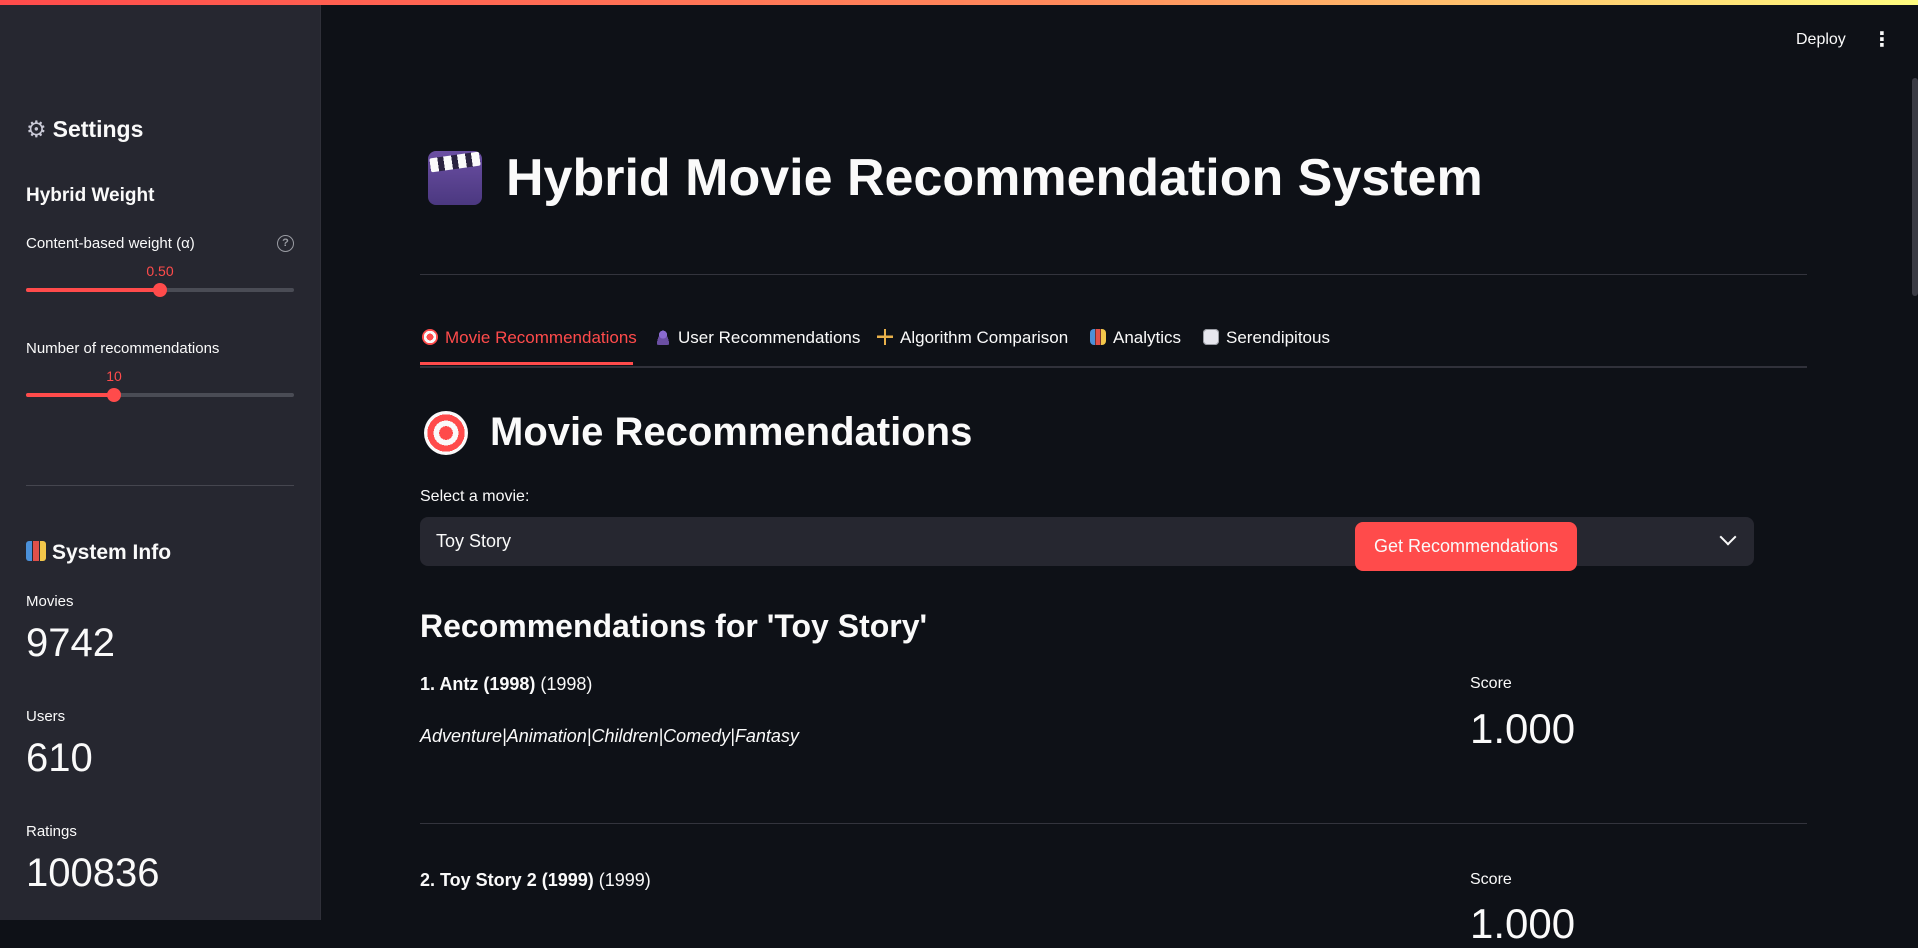 This screenshot has height=948, width=1918. What do you see at coordinates (160, 271) in the screenshot?
I see `slider-value: 0.50` at bounding box center [160, 271].